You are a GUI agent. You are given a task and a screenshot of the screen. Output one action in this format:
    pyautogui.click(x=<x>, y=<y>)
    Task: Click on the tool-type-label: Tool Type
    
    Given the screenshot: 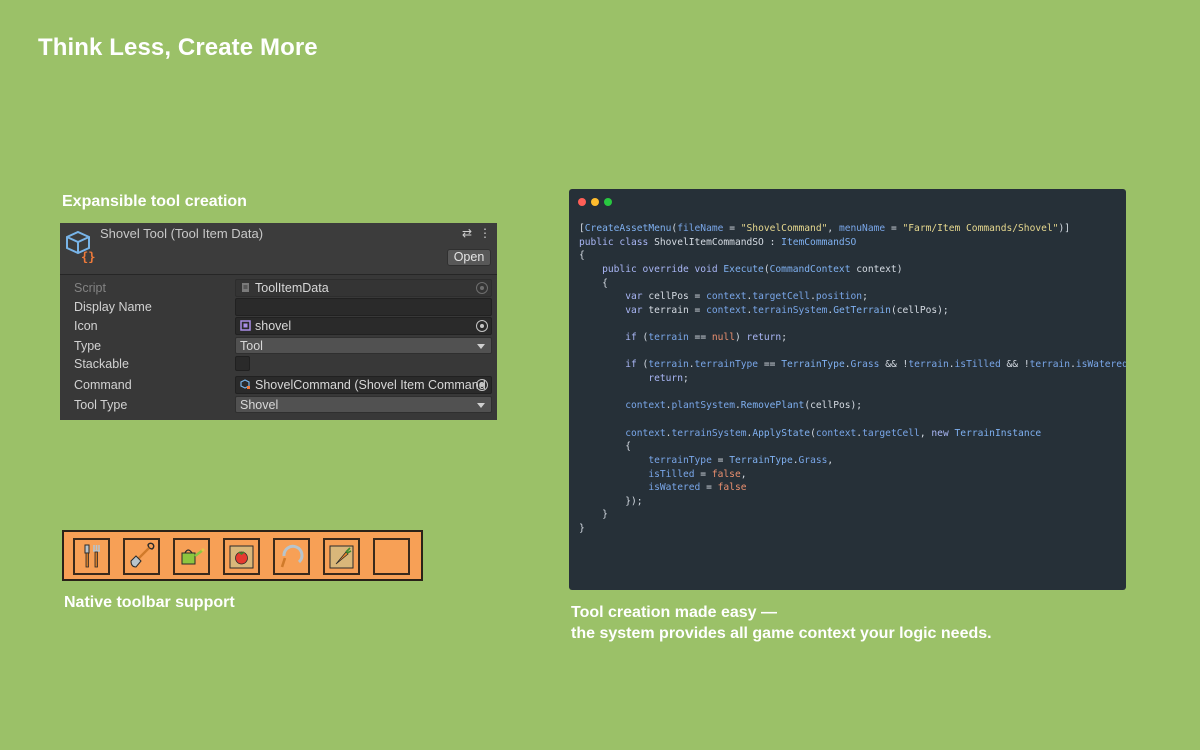 What is the action you would take?
    pyautogui.click(x=101, y=405)
    